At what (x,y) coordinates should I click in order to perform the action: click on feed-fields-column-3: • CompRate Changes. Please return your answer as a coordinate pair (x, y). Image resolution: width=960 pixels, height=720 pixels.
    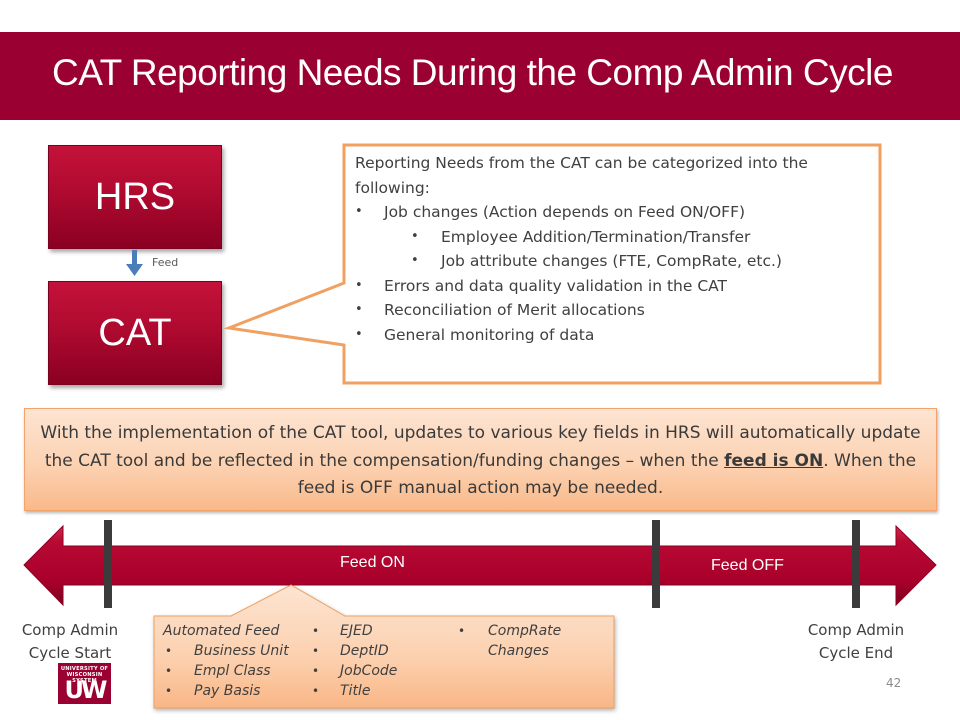
    Looking at the image, I should click on (518, 641).